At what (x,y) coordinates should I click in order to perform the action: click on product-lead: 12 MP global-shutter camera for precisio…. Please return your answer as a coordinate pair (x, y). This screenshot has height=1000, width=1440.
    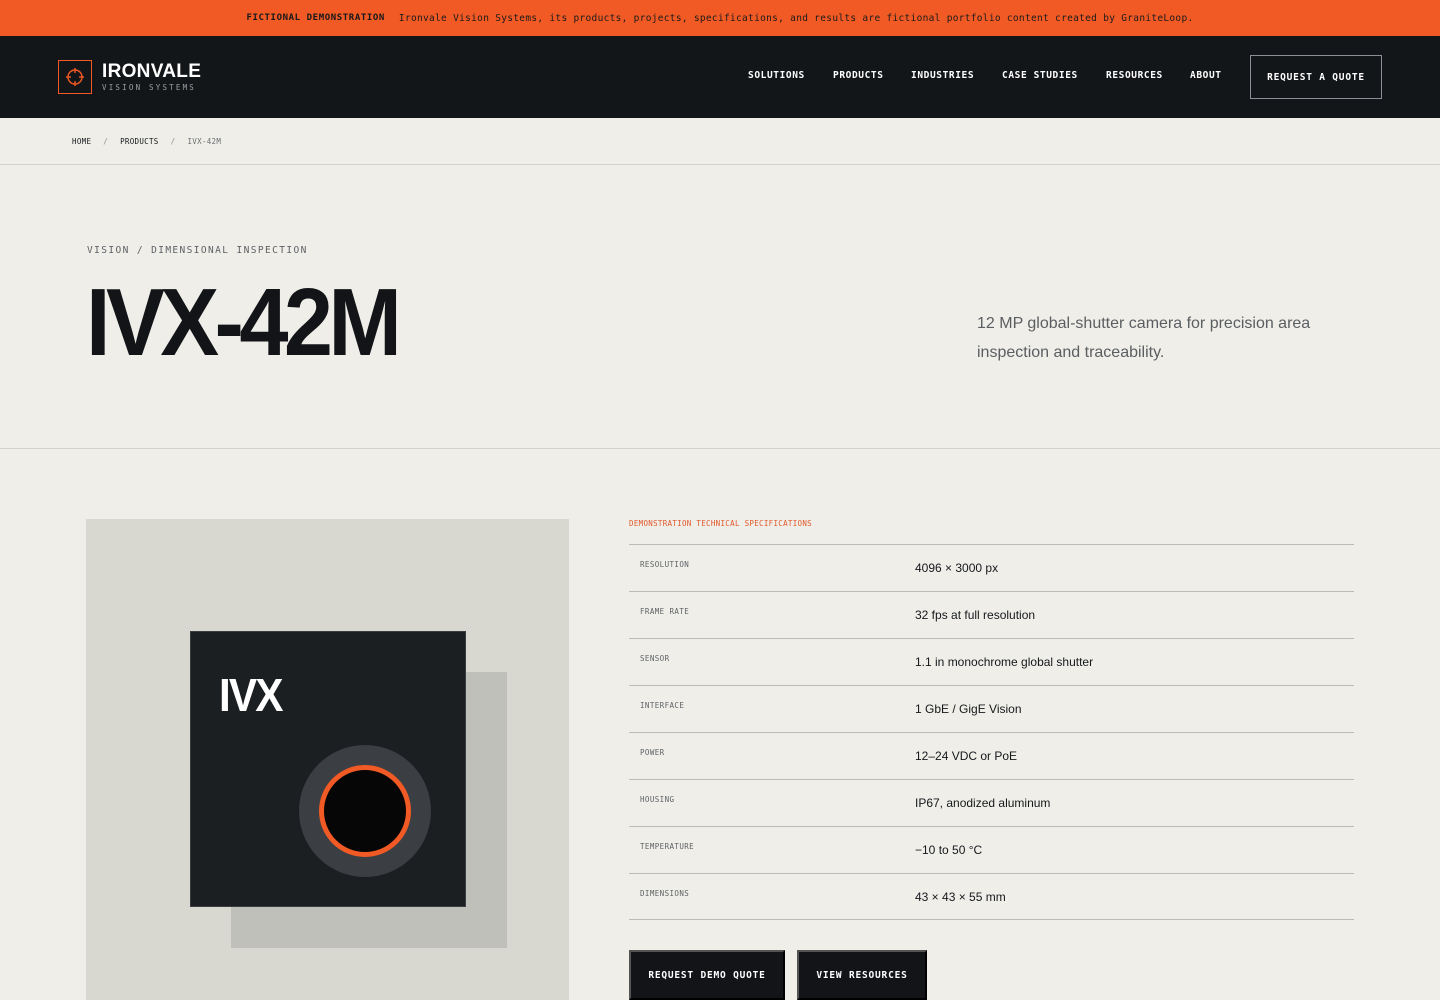
    Looking at the image, I should click on (1144, 338).